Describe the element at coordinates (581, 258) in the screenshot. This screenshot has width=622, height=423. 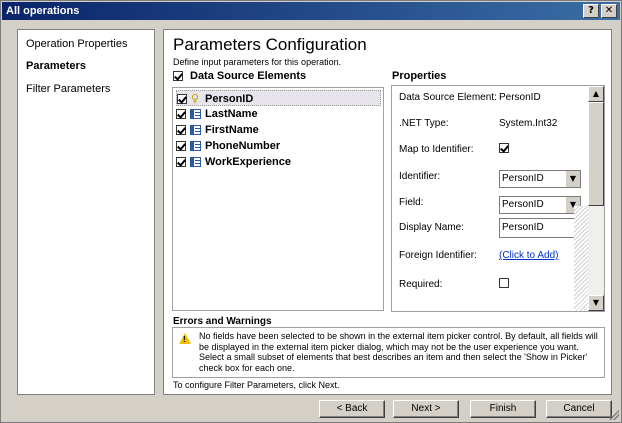
I see `grid-hatch` at that location.